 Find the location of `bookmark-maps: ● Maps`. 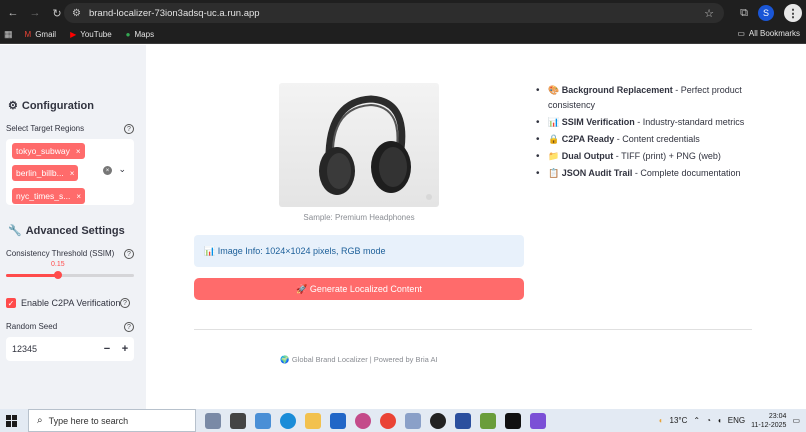

bookmark-maps: ● Maps is located at coordinates (140, 34).